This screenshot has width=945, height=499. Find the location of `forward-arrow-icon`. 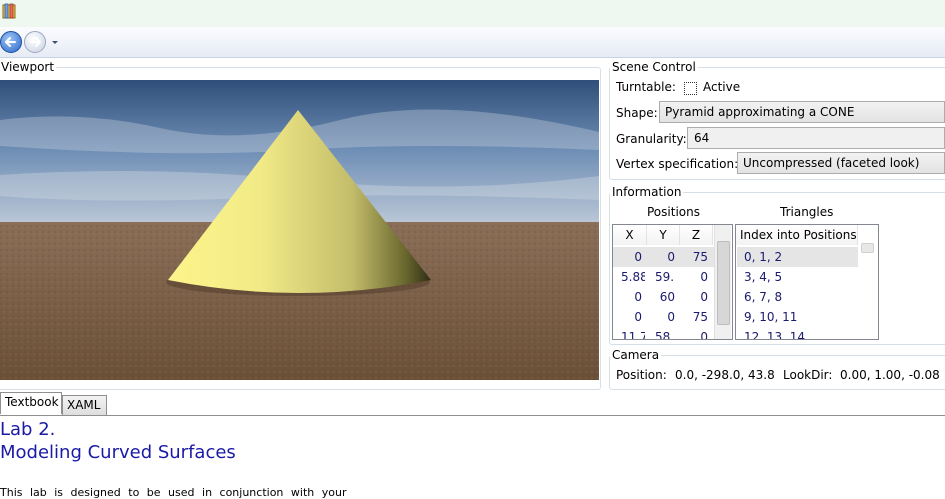

forward-arrow-icon is located at coordinates (35, 42).